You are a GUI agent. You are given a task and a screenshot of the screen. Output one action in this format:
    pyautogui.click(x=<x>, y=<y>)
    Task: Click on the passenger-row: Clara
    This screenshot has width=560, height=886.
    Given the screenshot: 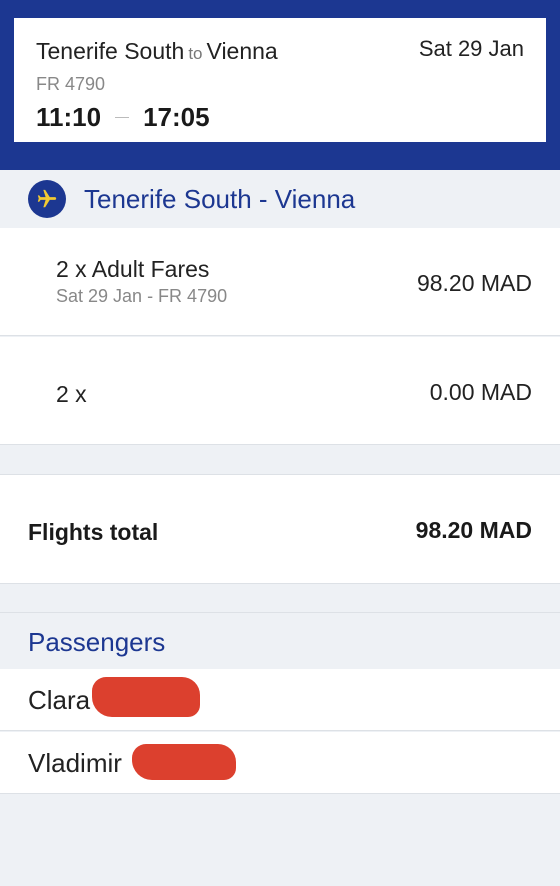 What is the action you would take?
    pyautogui.click(x=280, y=700)
    